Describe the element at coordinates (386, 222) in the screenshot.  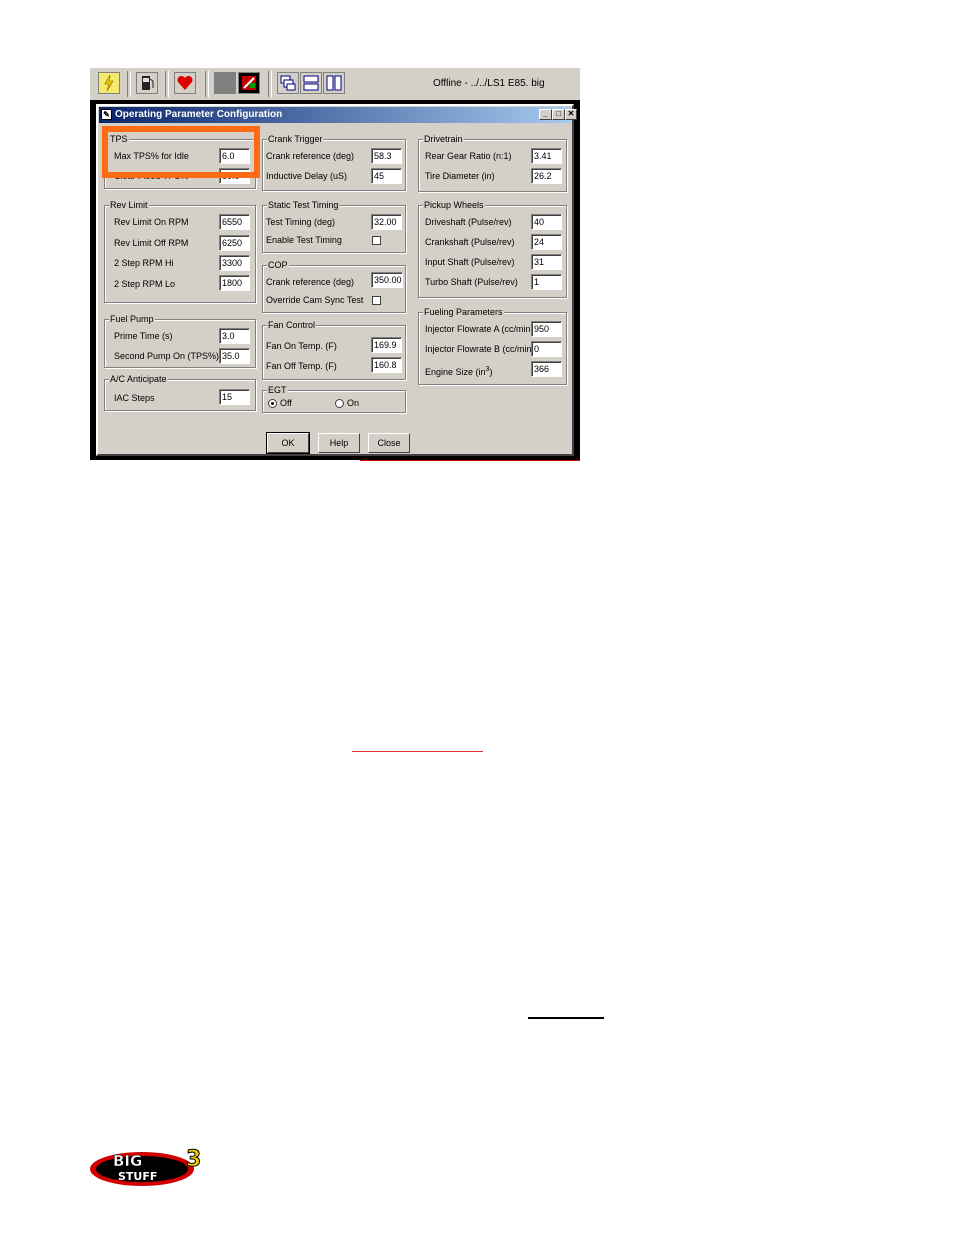
I see `test-timing-field: 32.00` at that location.